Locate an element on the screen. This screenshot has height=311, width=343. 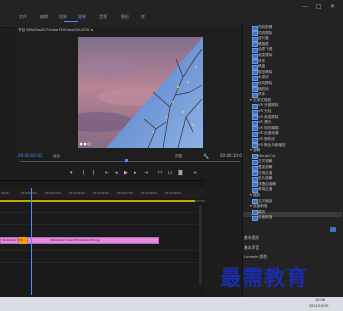
effect-item: 同向剪辑 is located at coordinates (265, 27).